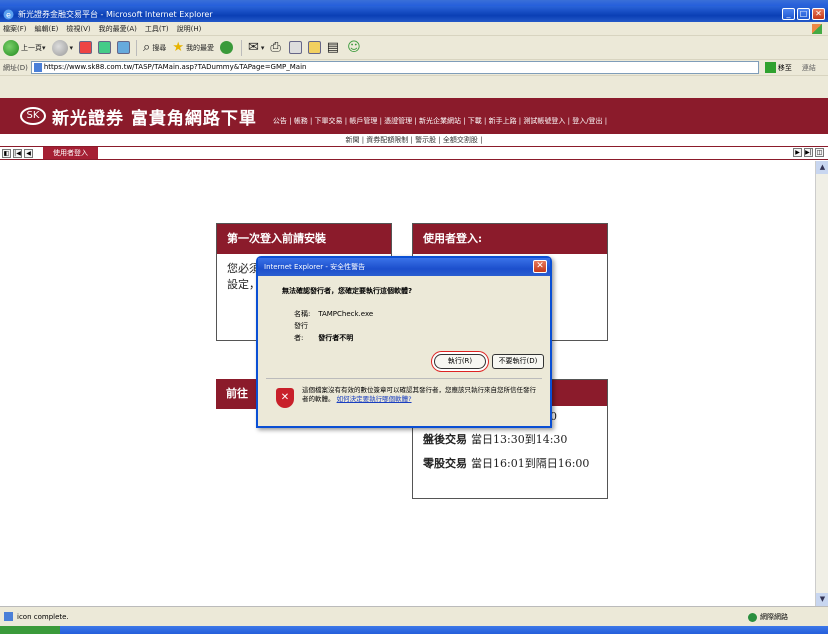  I want to click on edit-button, so click(295, 47).